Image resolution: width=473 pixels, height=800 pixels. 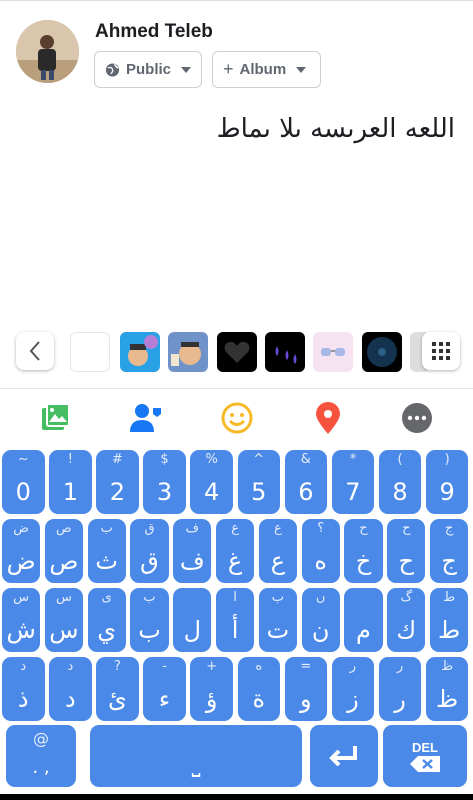 I want to click on key-alt-label: س, so click(x=21, y=597).